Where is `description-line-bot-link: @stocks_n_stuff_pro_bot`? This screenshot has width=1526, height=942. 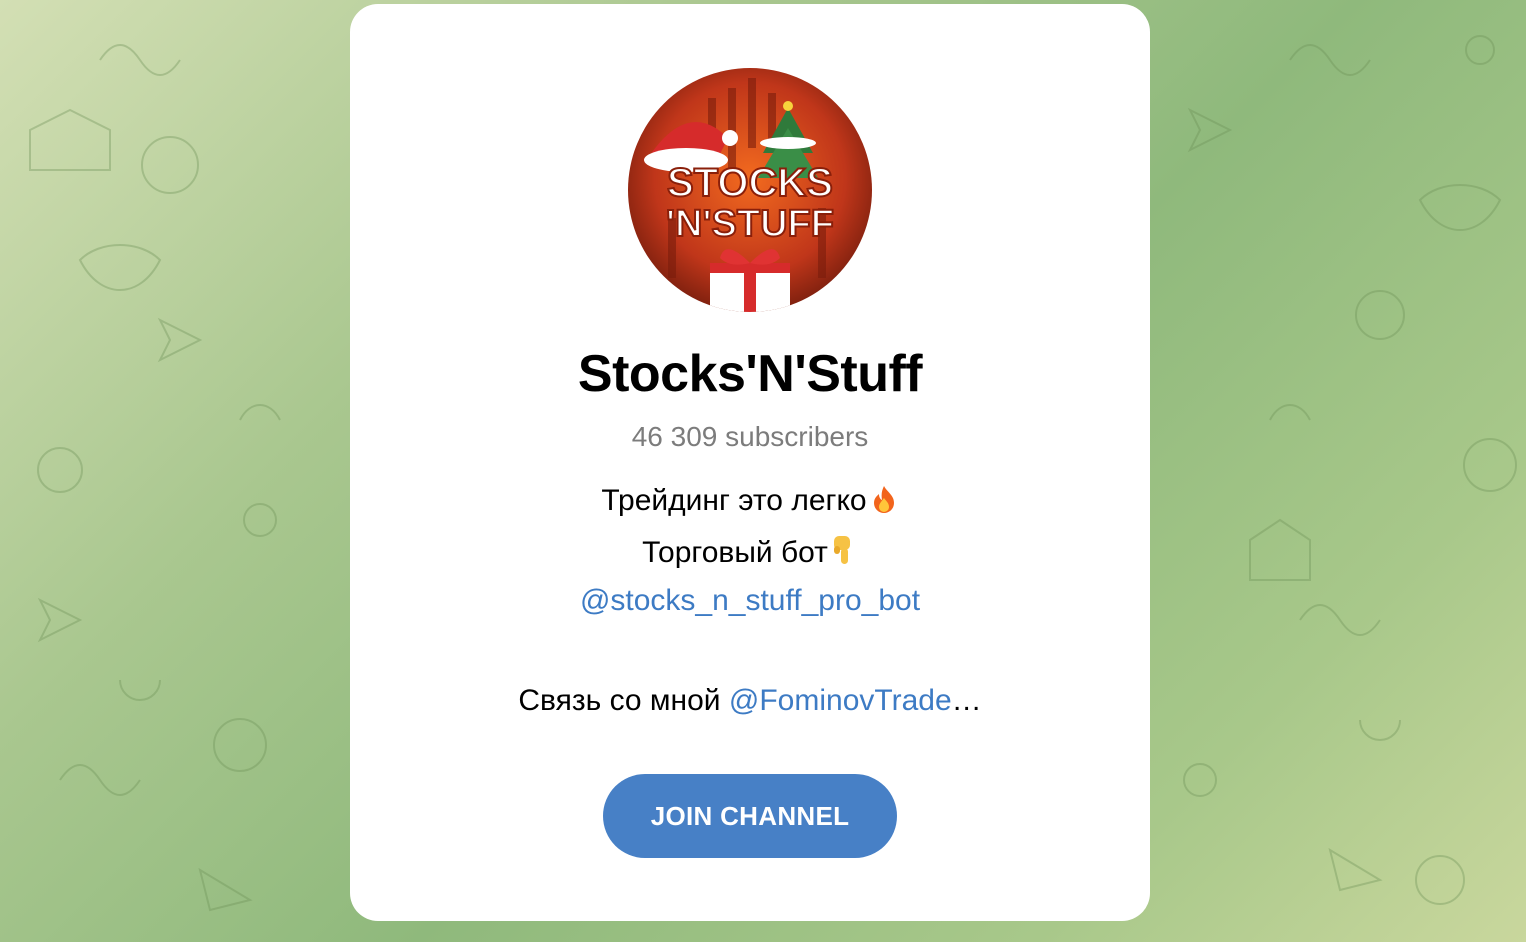 description-line-bot-link: @stocks_n_stuff_pro_bot is located at coordinates (750, 601).